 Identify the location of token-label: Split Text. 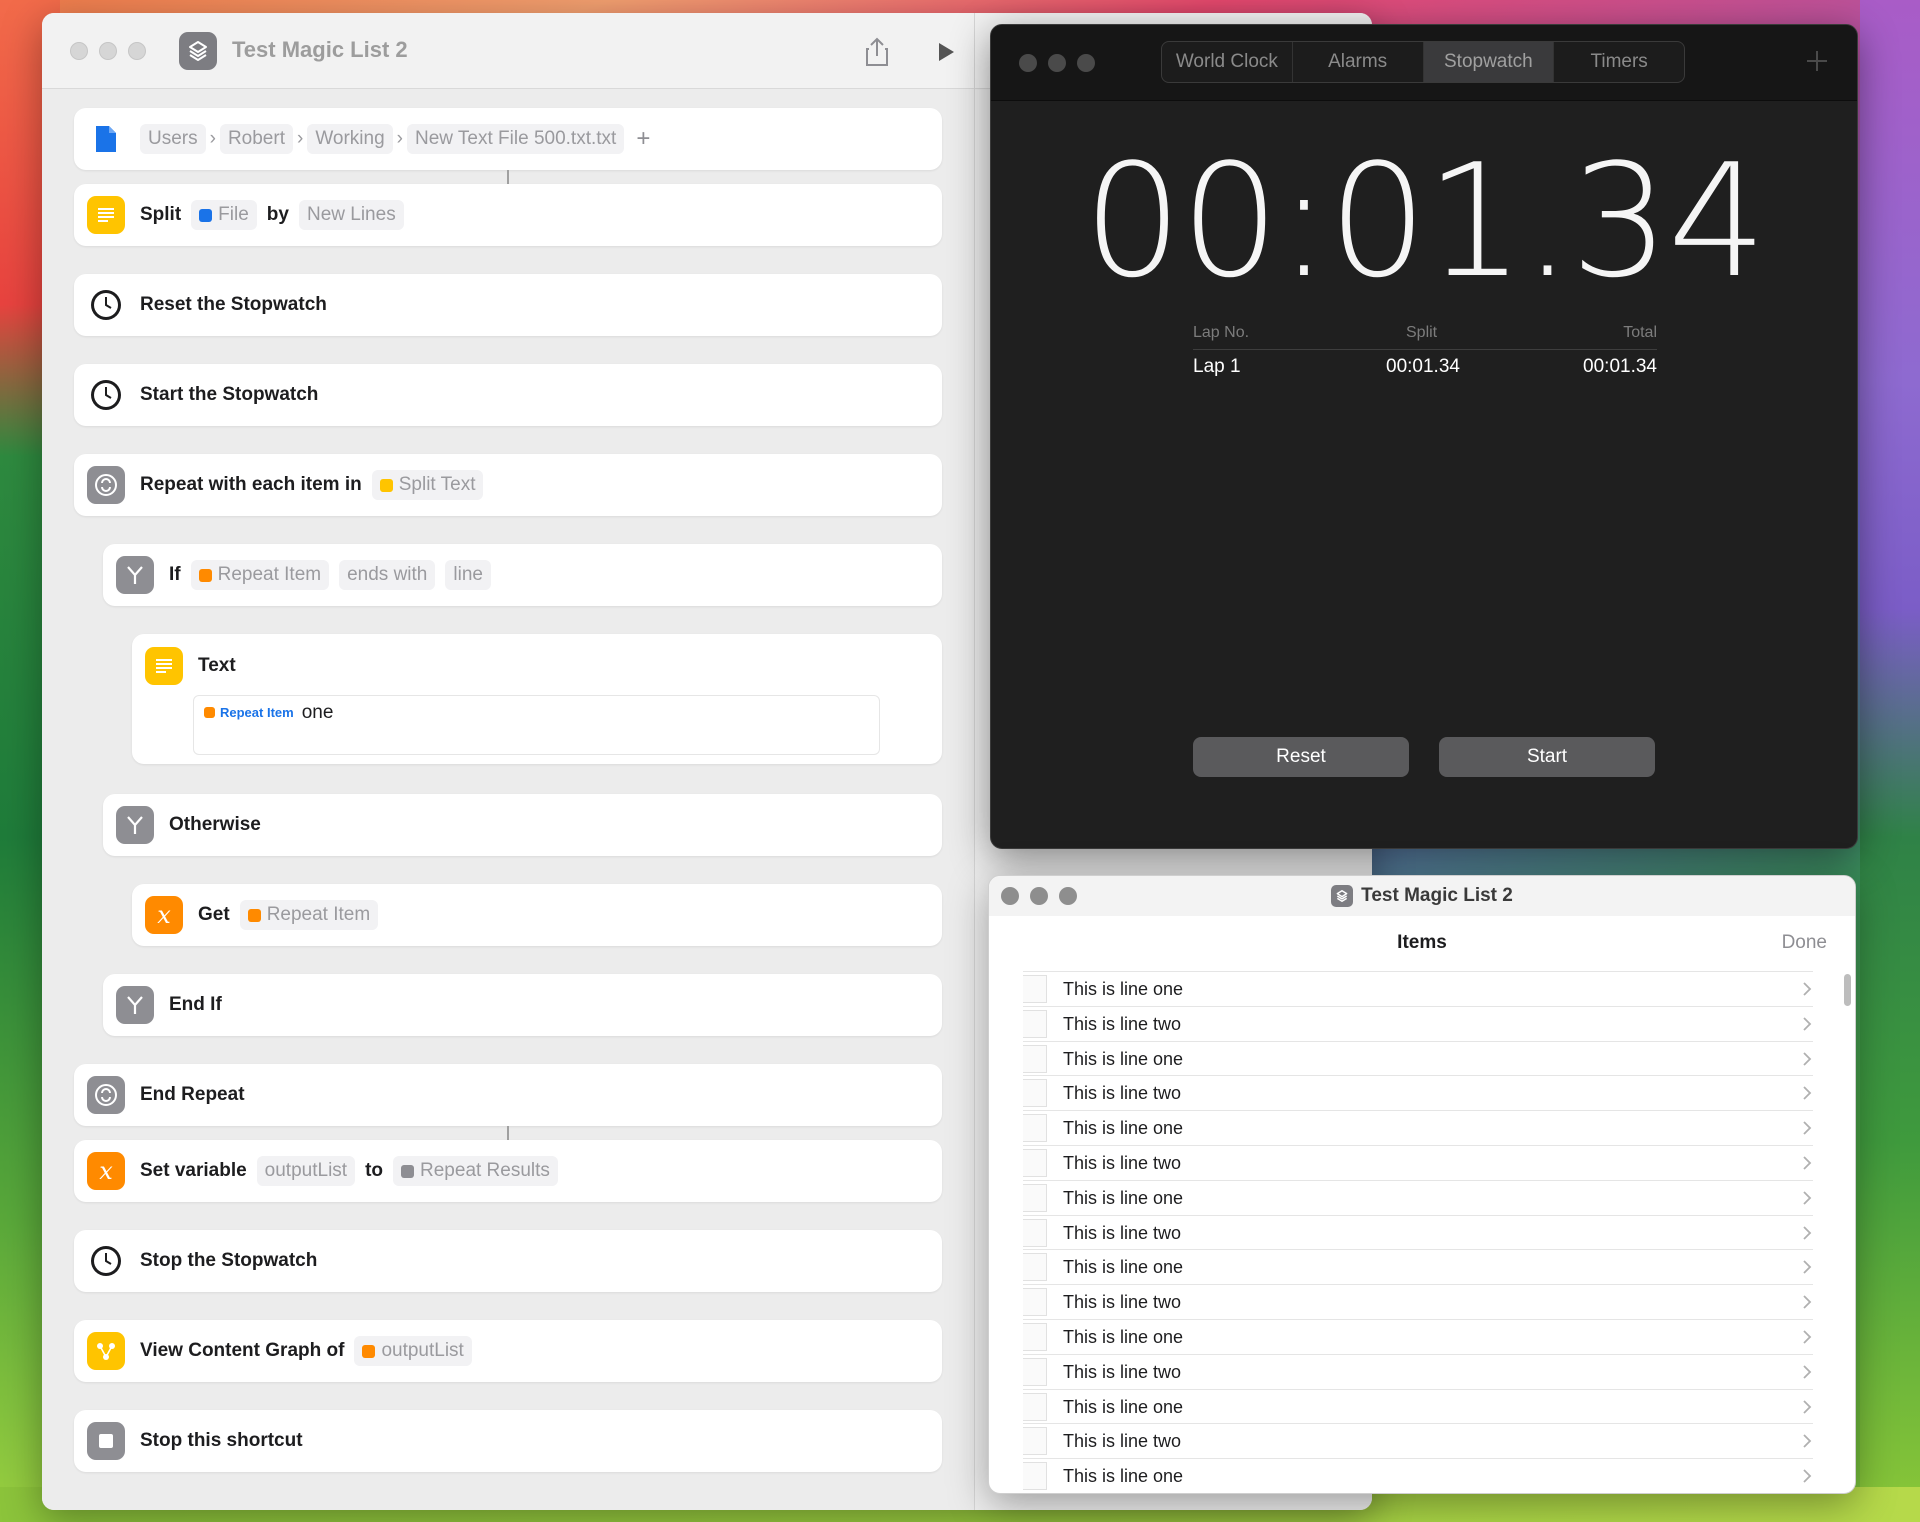
(437, 484).